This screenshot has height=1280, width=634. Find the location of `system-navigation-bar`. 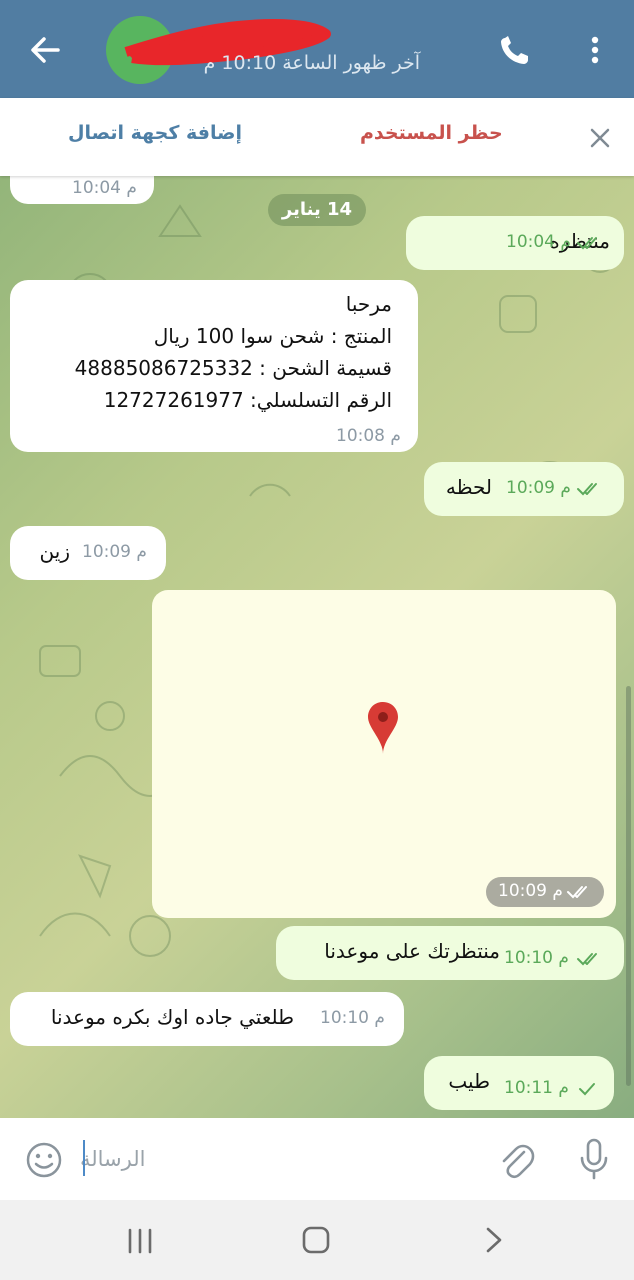

system-navigation-bar is located at coordinates (317, 1240).